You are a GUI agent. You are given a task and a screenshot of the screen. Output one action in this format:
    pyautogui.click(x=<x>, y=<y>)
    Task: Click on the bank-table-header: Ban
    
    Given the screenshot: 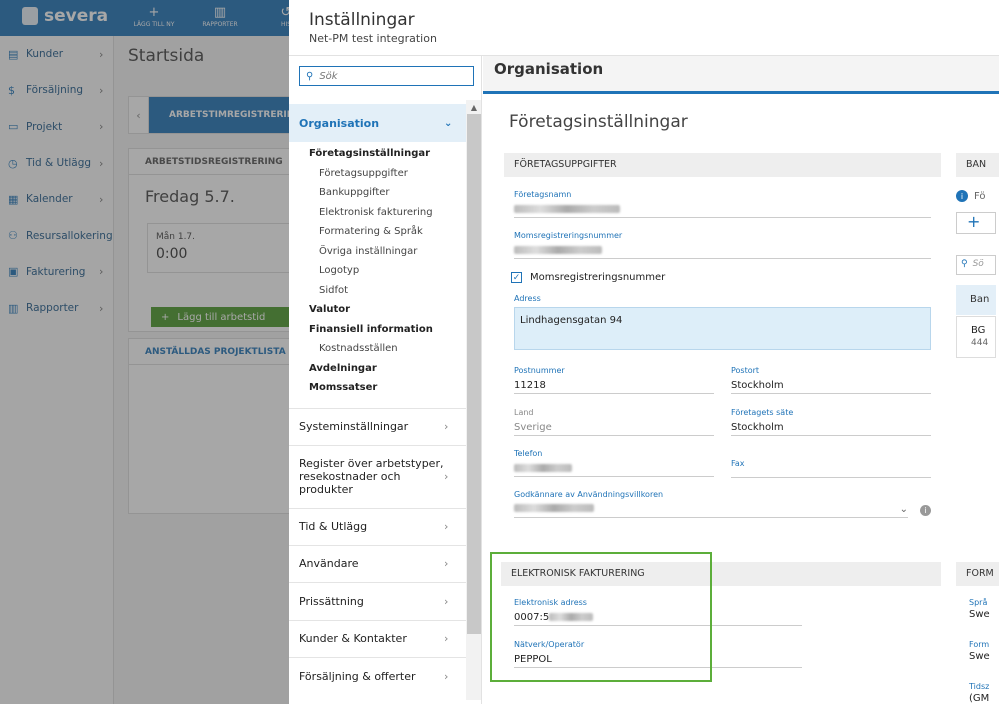 What is the action you would take?
    pyautogui.click(x=976, y=300)
    